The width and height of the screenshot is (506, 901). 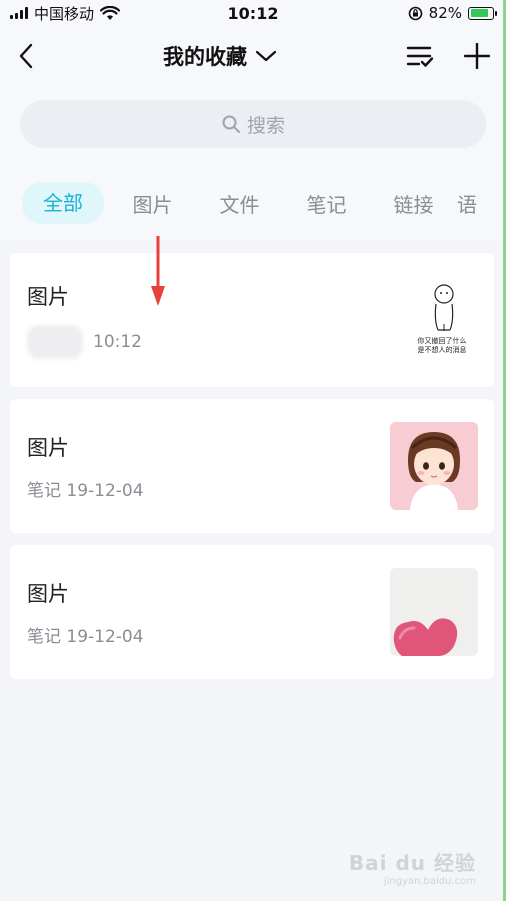 What do you see at coordinates (63, 203) in the screenshot?
I see `tab-all: 全部` at bounding box center [63, 203].